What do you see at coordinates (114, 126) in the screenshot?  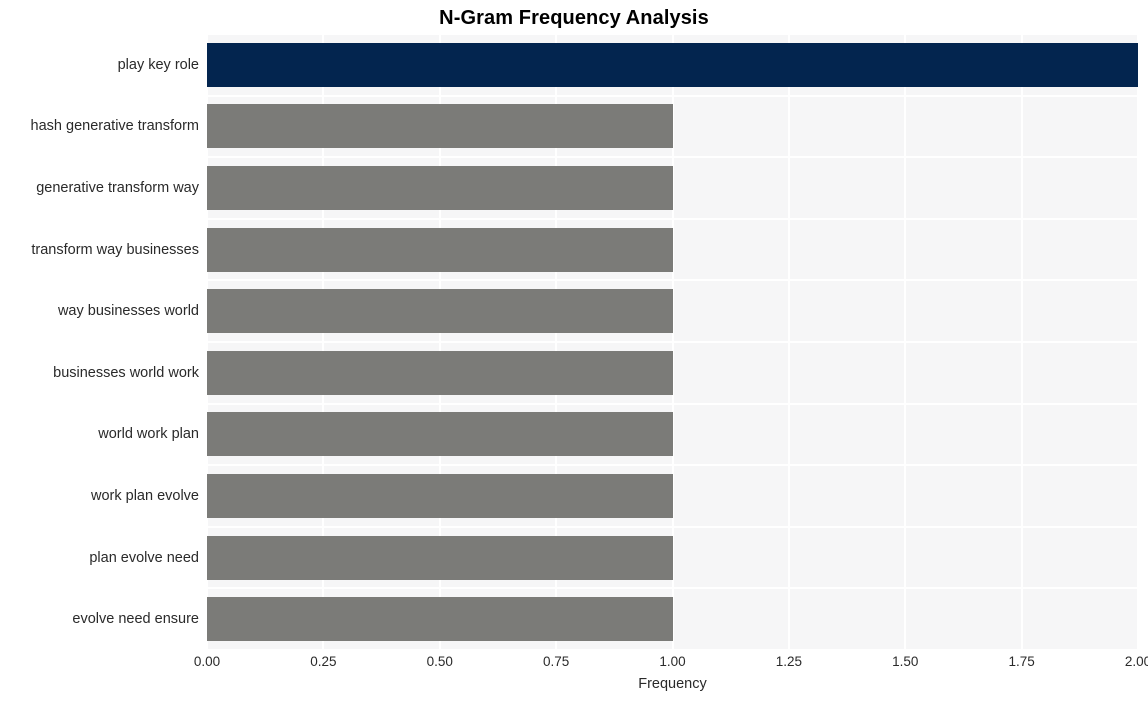 I see `y-axis-tick-label: hash generative transform` at bounding box center [114, 126].